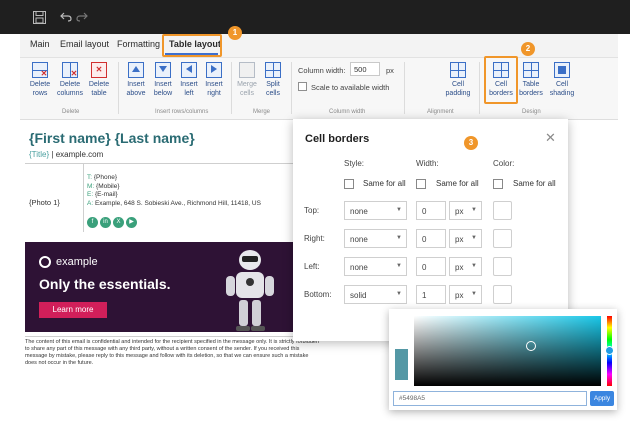  I want to click on contact-key: A:, so click(90, 203).